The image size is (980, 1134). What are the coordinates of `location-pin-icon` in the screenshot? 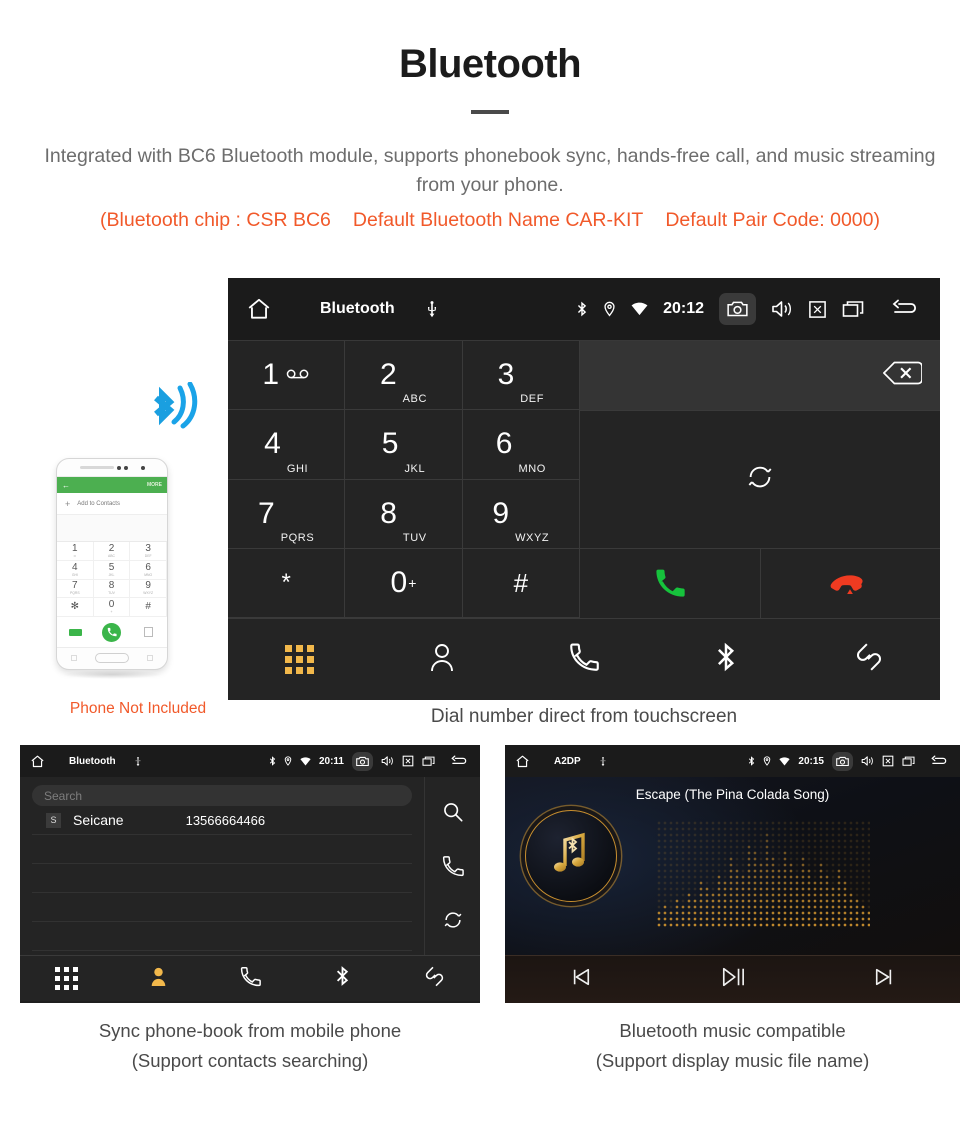 It's located at (609, 309).